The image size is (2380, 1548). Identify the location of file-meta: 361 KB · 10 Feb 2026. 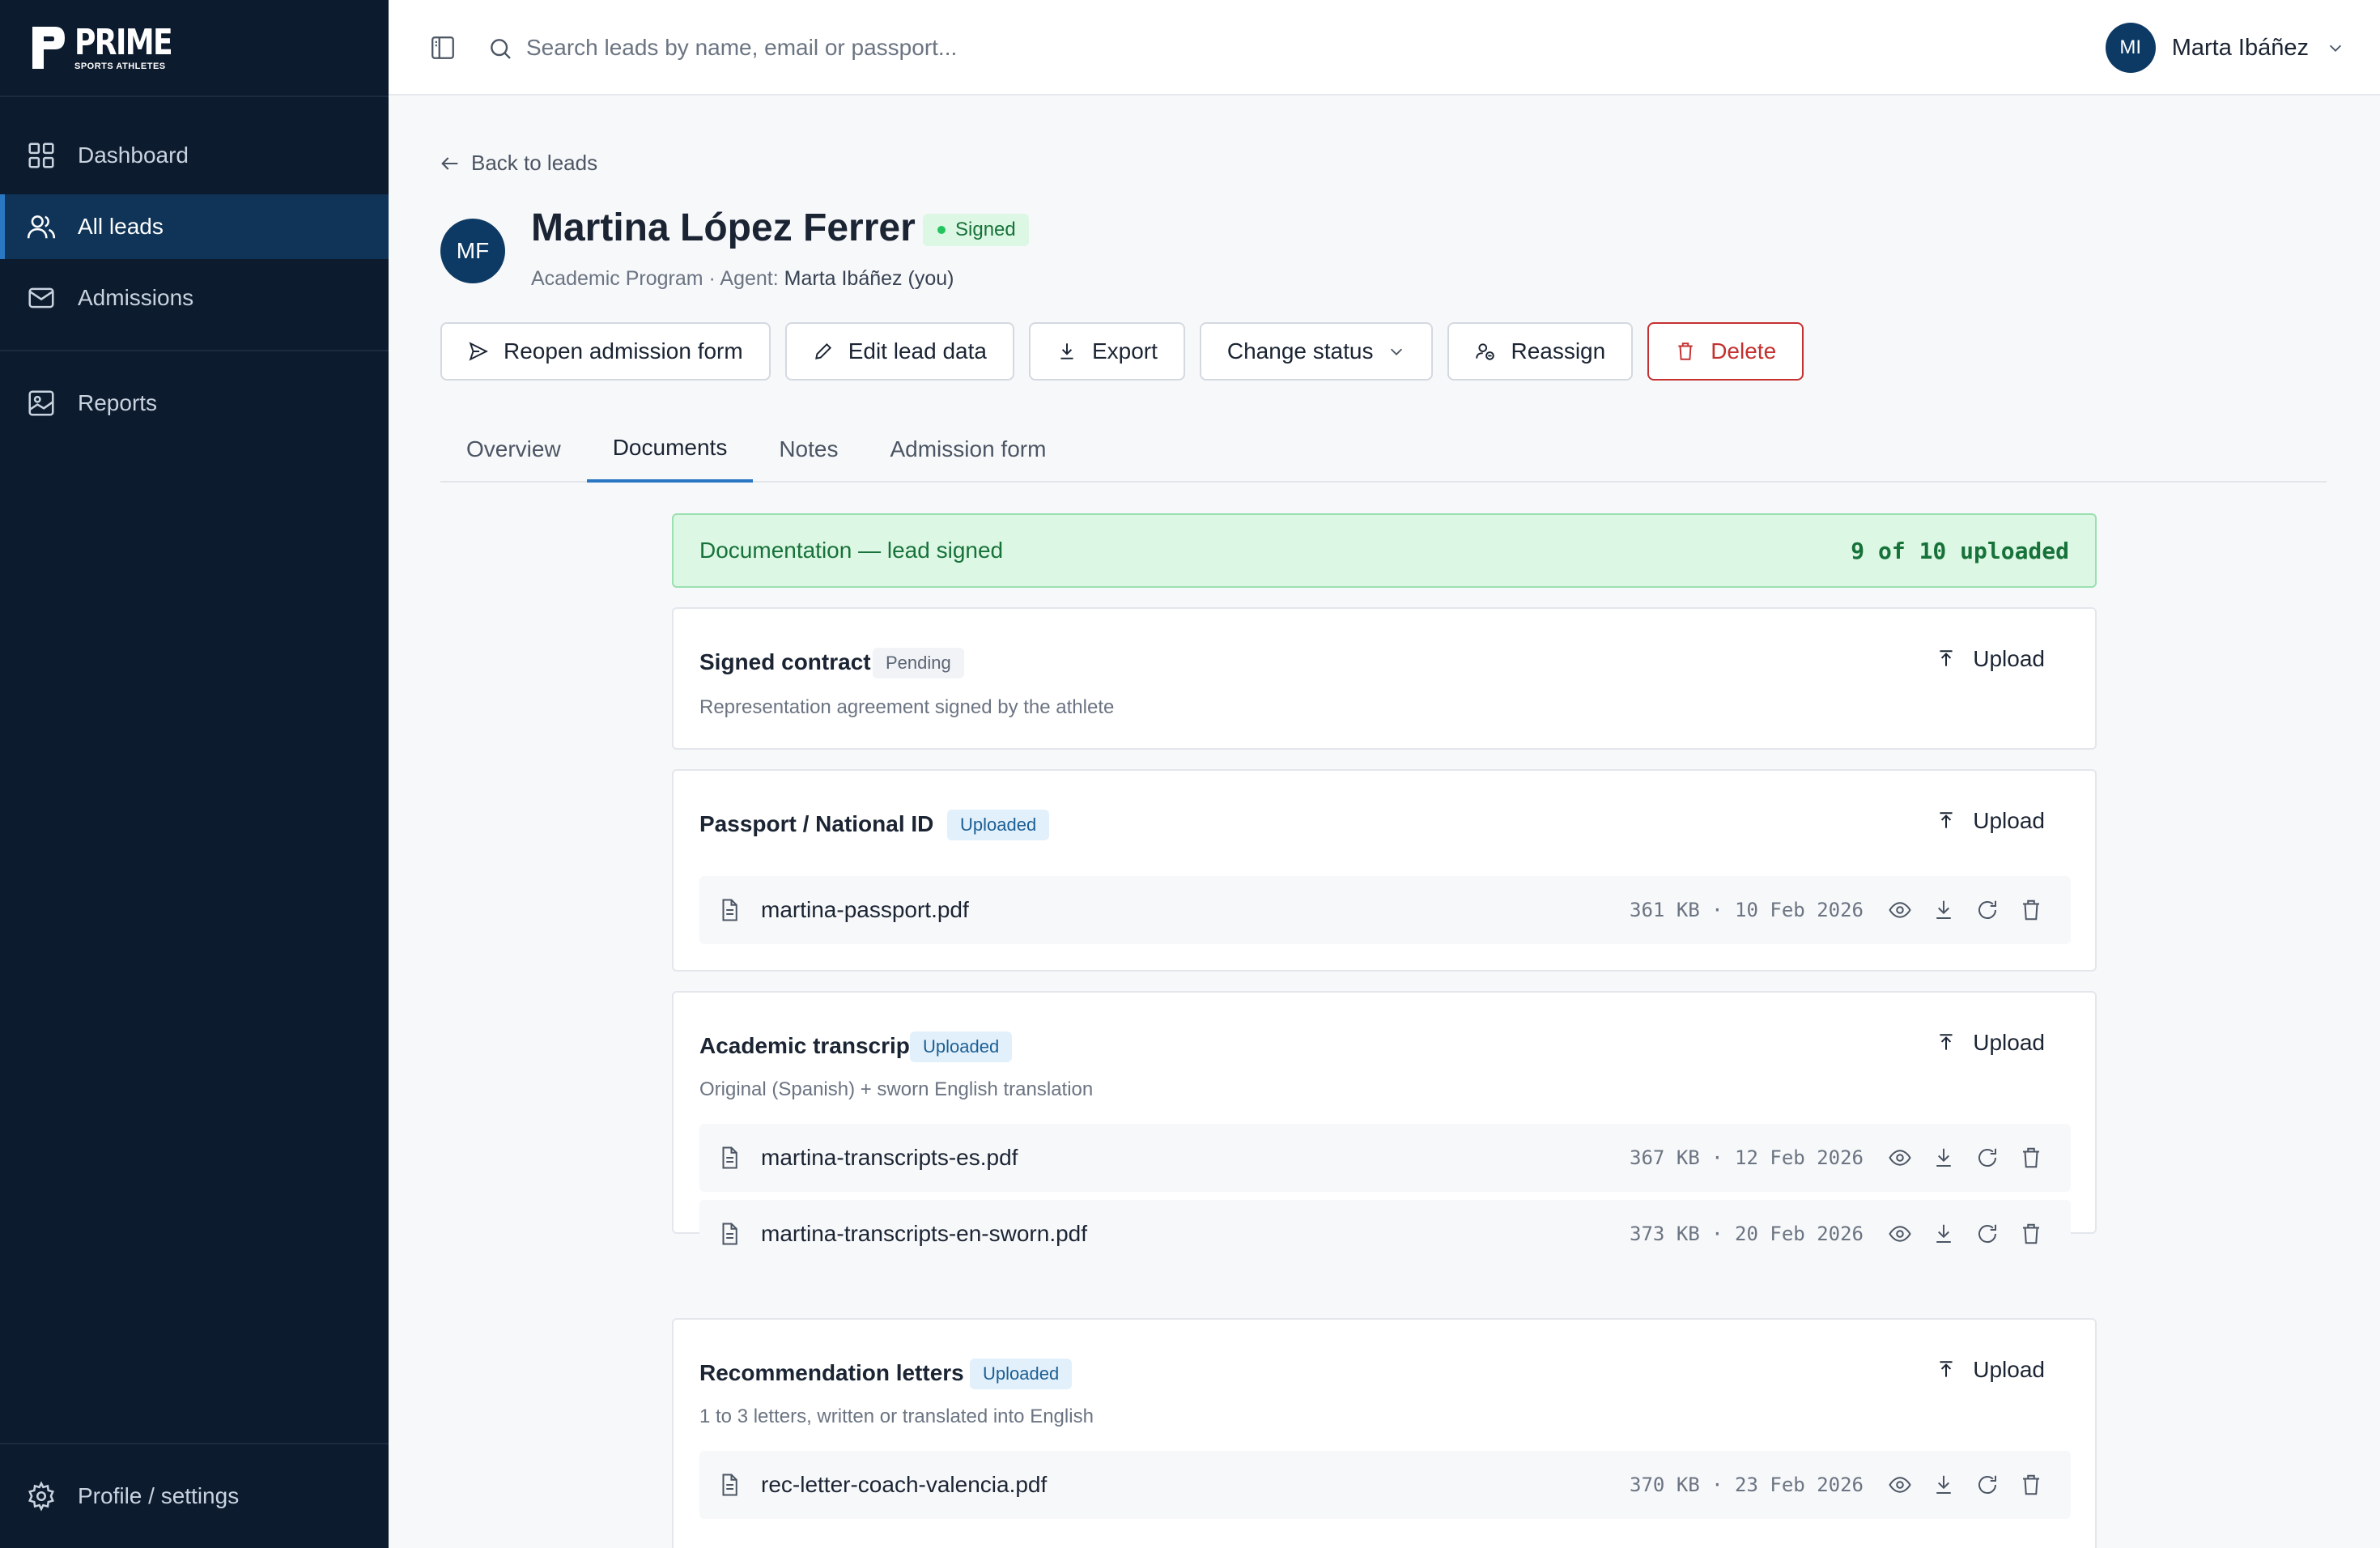
(1747, 910).